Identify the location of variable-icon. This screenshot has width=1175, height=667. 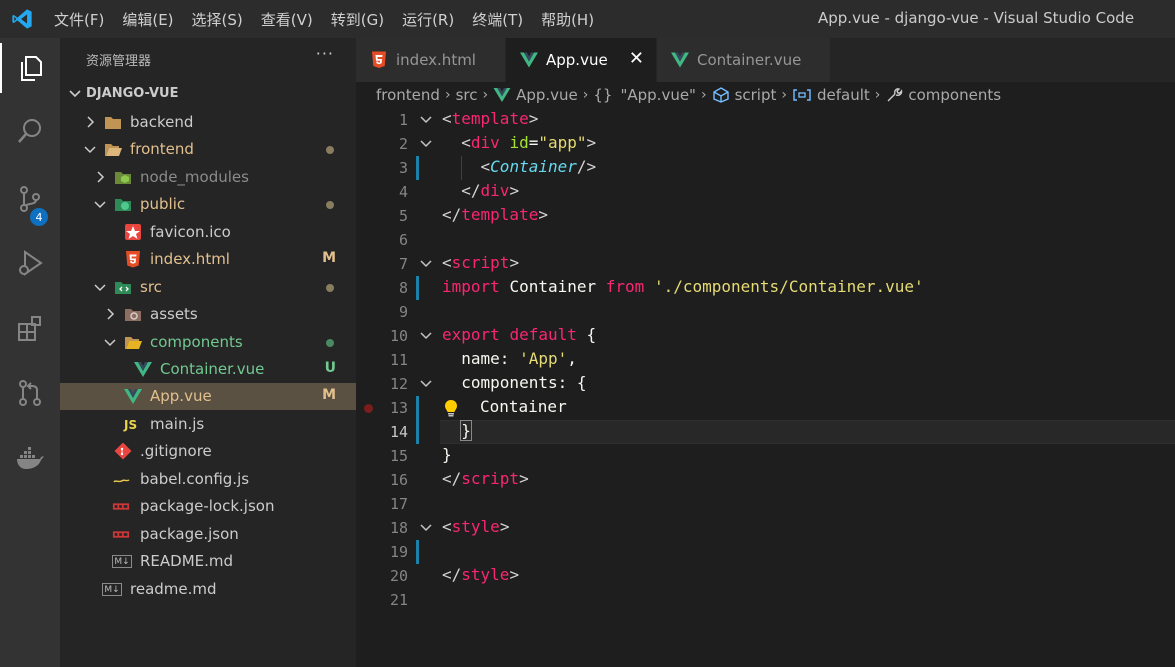
(802, 95).